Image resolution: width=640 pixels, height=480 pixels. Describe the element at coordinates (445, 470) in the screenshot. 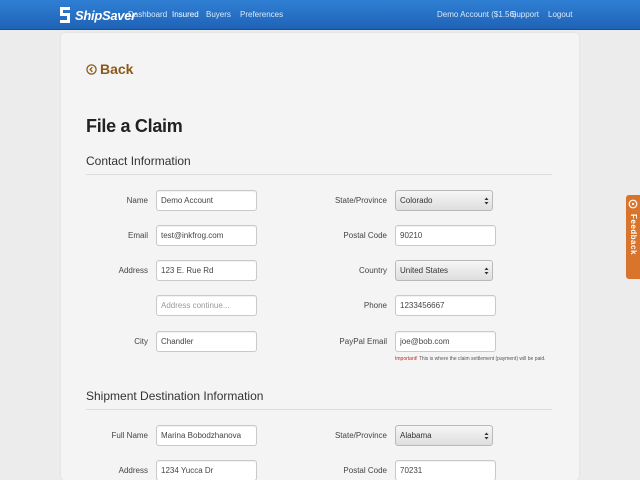

I see `shipment-postal-code-input` at that location.